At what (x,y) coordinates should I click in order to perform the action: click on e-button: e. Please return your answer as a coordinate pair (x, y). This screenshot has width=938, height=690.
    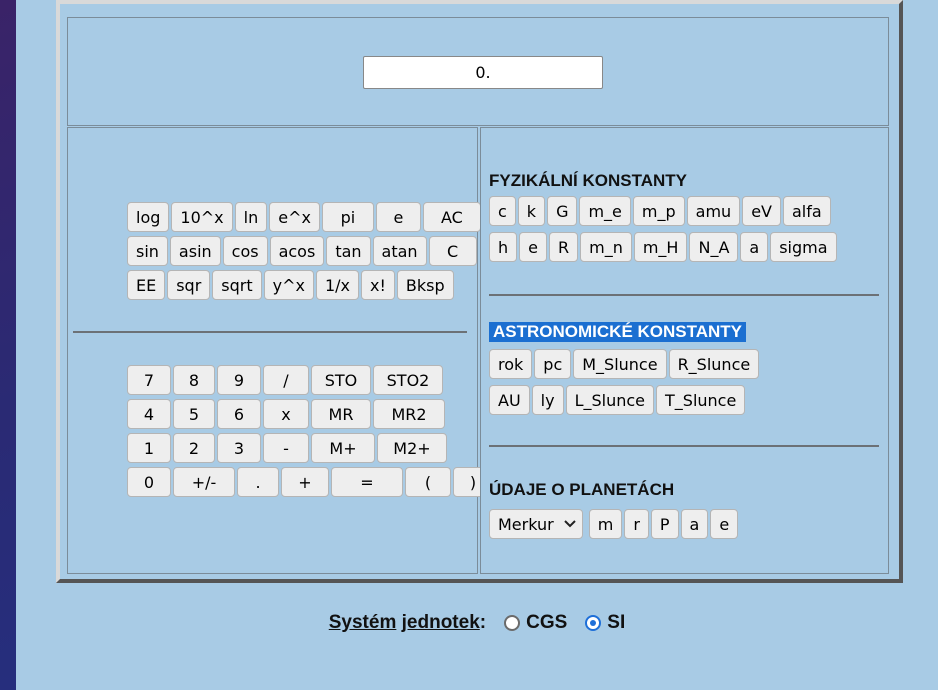
    Looking at the image, I should click on (398, 217).